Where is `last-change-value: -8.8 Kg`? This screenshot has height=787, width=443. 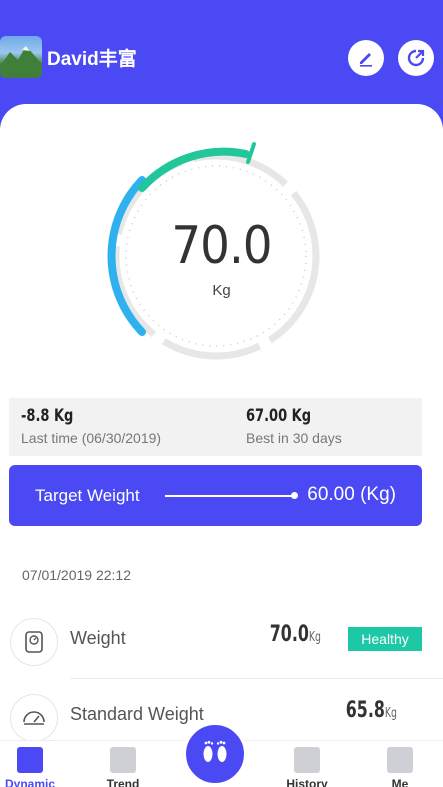
last-change-value: -8.8 Kg is located at coordinates (47, 416).